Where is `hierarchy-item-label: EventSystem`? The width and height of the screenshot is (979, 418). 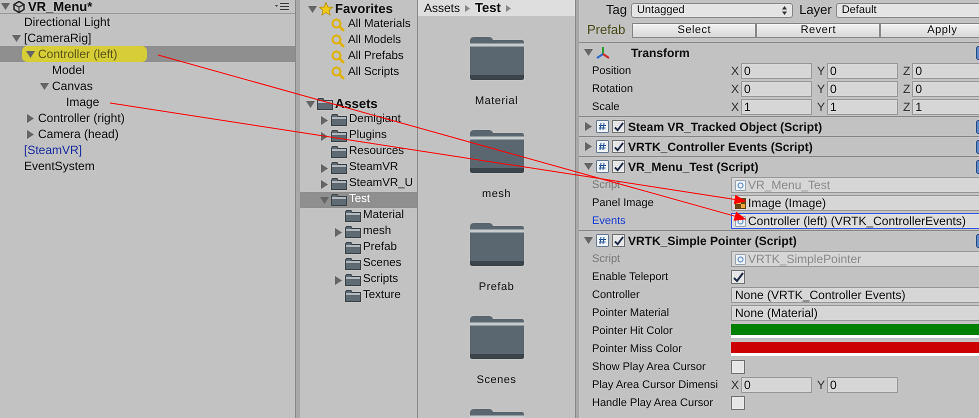 hierarchy-item-label: EventSystem is located at coordinates (59, 166).